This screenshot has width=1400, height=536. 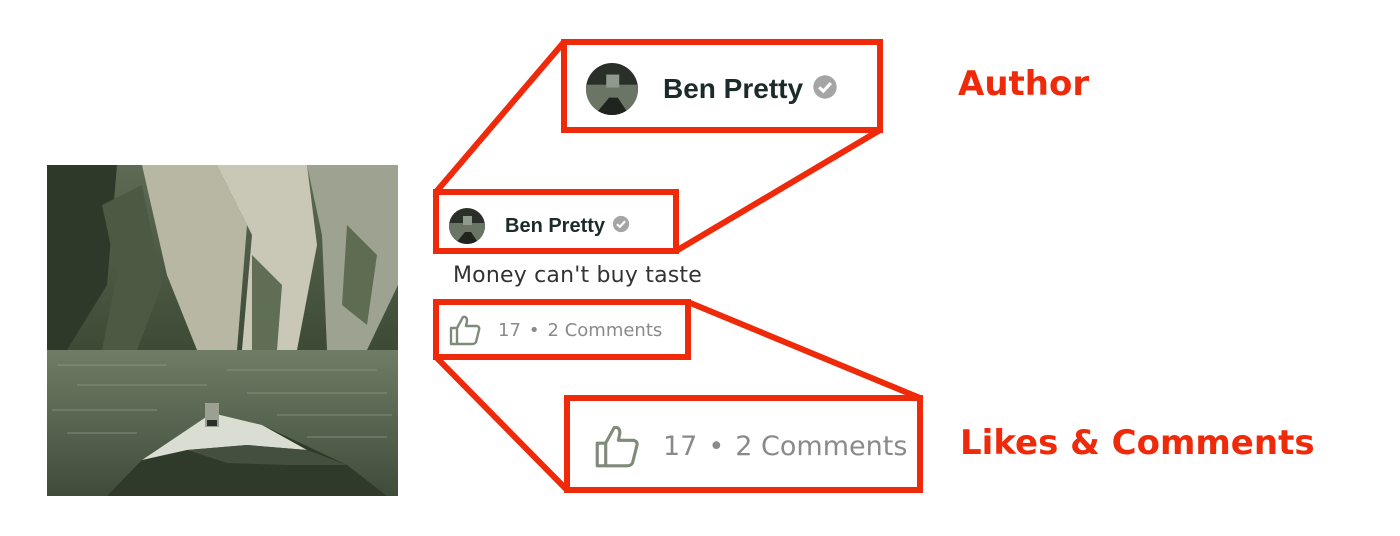 What do you see at coordinates (1137, 443) in the screenshot?
I see `likes-annotation-label: Likes & Comments` at bounding box center [1137, 443].